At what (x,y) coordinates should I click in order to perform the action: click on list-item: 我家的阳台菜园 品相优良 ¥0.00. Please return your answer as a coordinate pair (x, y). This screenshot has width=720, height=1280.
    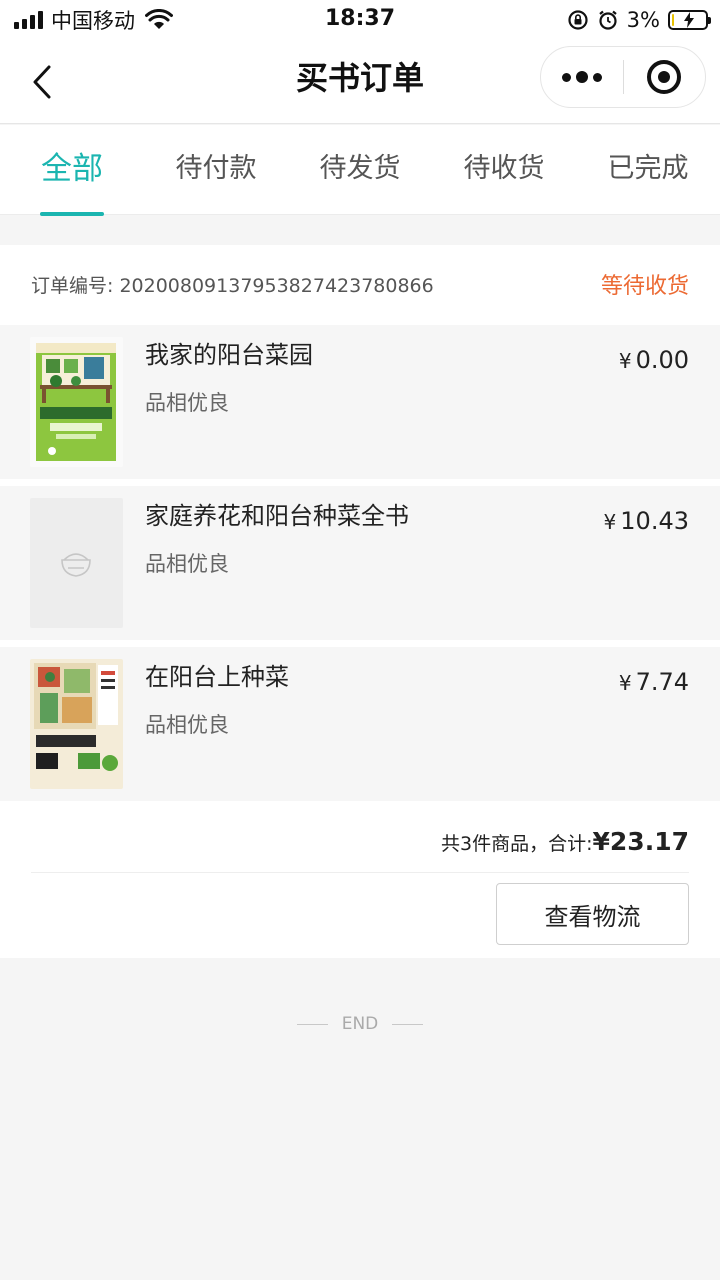
    Looking at the image, I should click on (360, 402).